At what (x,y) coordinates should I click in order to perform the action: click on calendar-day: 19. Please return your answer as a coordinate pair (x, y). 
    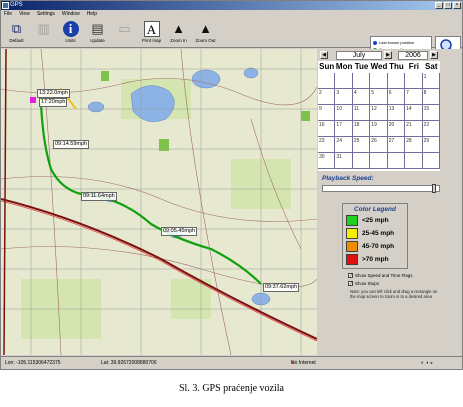
    Looking at the image, I should click on (379, 129).